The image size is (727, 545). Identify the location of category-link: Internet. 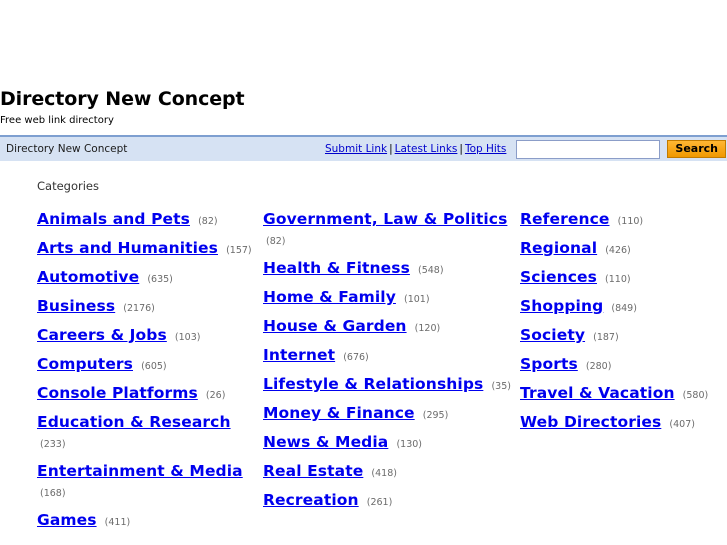
(299, 355).